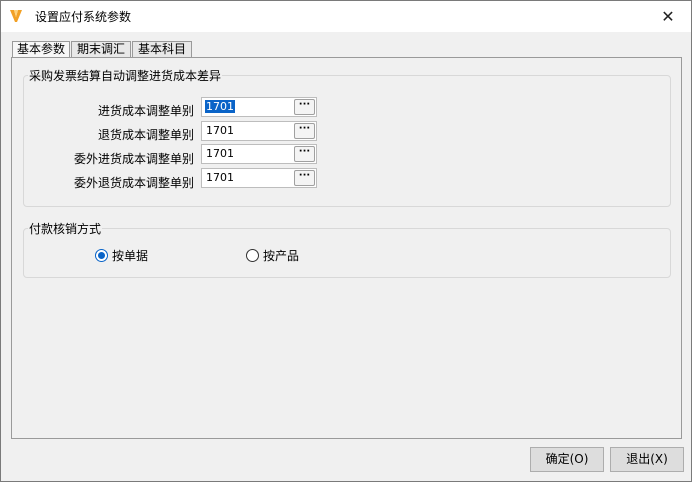 The image size is (692, 482). What do you see at coordinates (304, 154) in the screenshot?
I see `outsource-purchase-cost-adjust-browse-button: ···` at bounding box center [304, 154].